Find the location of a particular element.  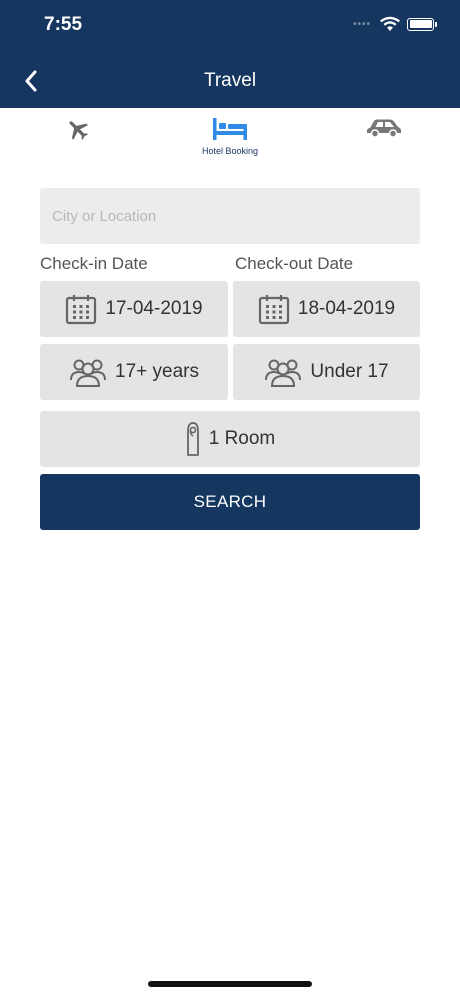

battery-icon is located at coordinates (422, 24).